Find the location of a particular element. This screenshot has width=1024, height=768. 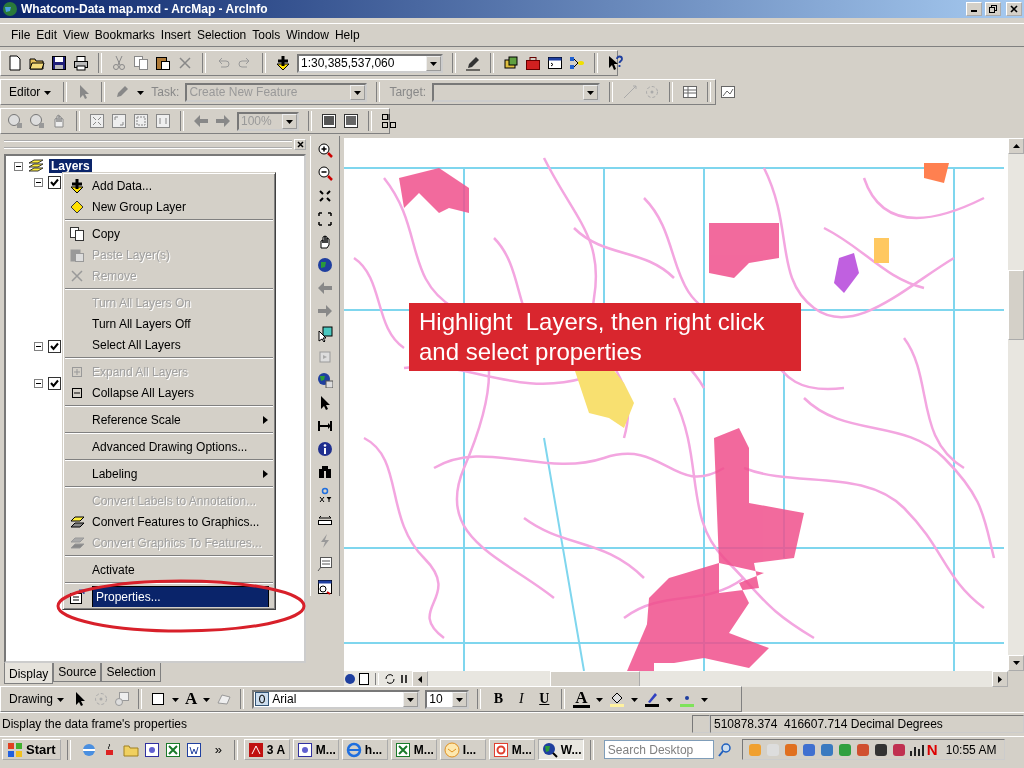

command-window-icon is located at coordinates (555, 63).